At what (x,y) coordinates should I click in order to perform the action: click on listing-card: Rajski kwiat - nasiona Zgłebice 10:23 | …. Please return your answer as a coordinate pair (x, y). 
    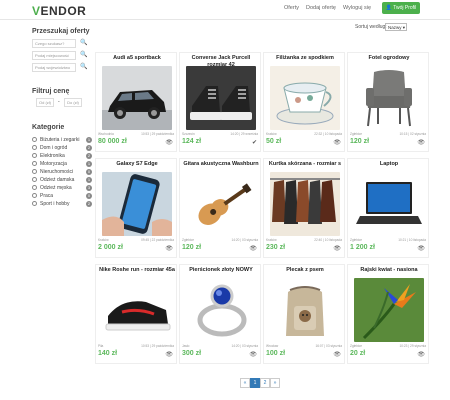
    Looking at the image, I should click on (388, 314).